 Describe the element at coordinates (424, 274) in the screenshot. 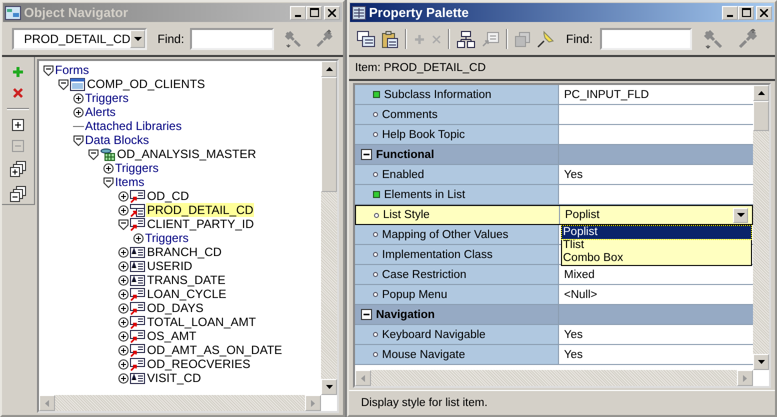

I see `property-name: Case Restriction` at that location.